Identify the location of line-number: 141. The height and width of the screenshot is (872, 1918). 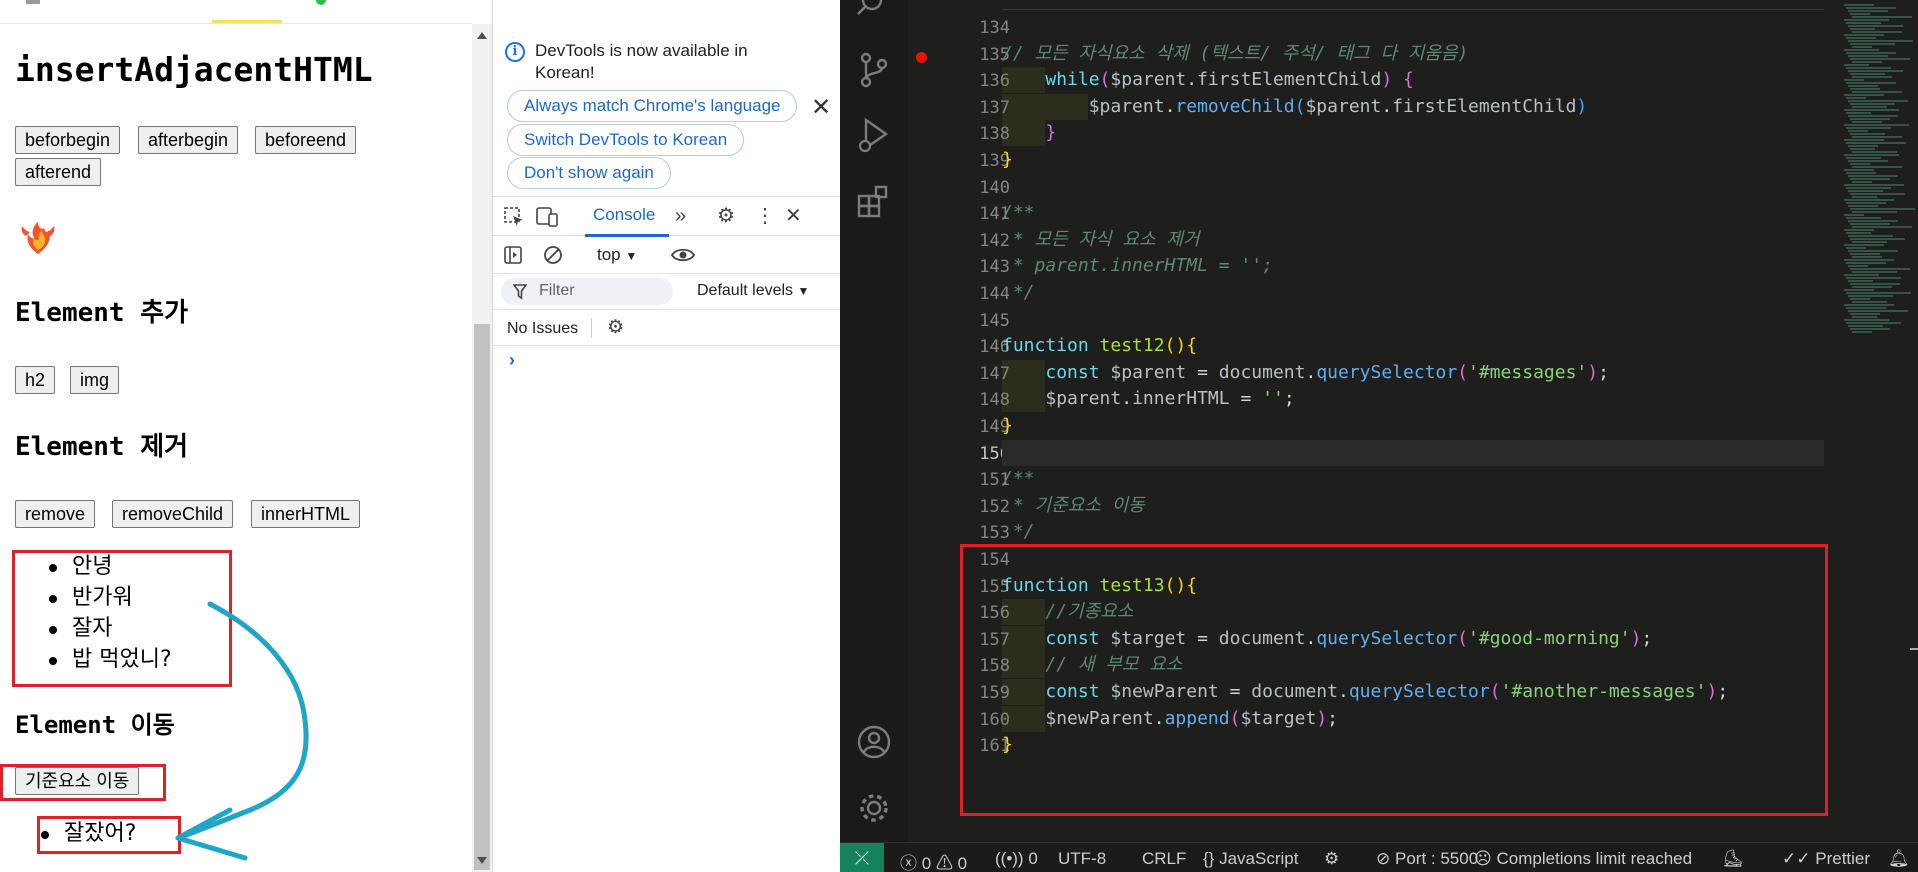
(994, 214).